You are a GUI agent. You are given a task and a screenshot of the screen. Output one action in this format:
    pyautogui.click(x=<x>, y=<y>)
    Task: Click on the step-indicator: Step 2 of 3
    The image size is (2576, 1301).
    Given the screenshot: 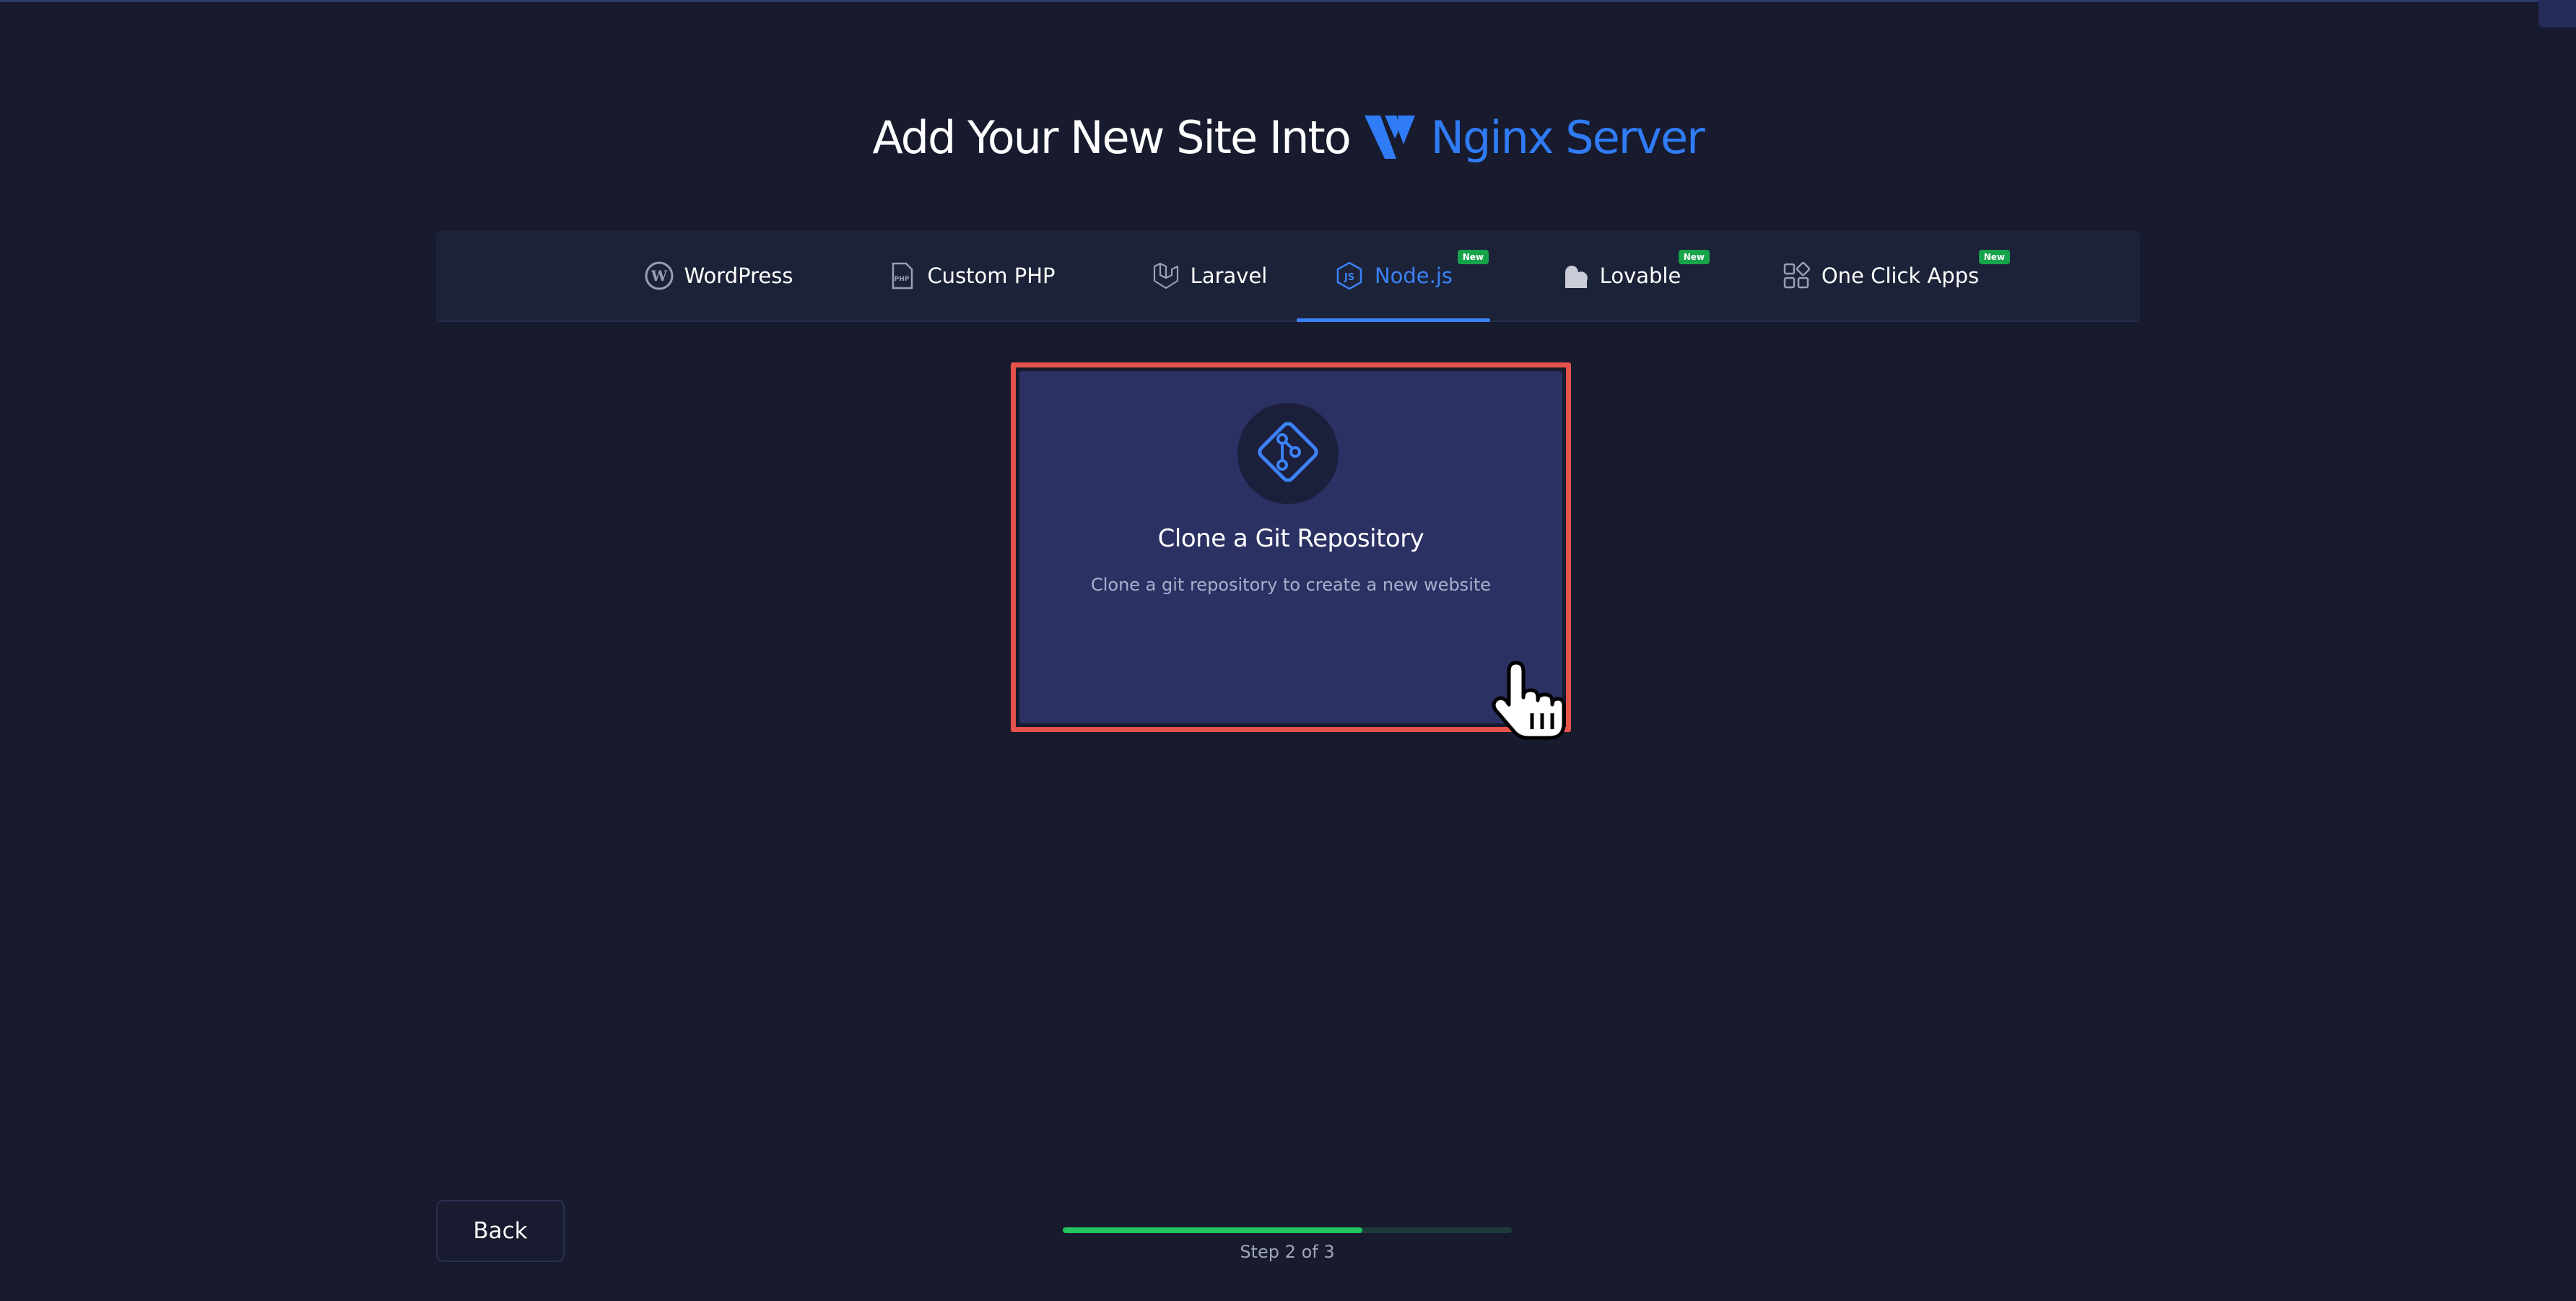 What is the action you would take?
    pyautogui.click(x=1287, y=1252)
    